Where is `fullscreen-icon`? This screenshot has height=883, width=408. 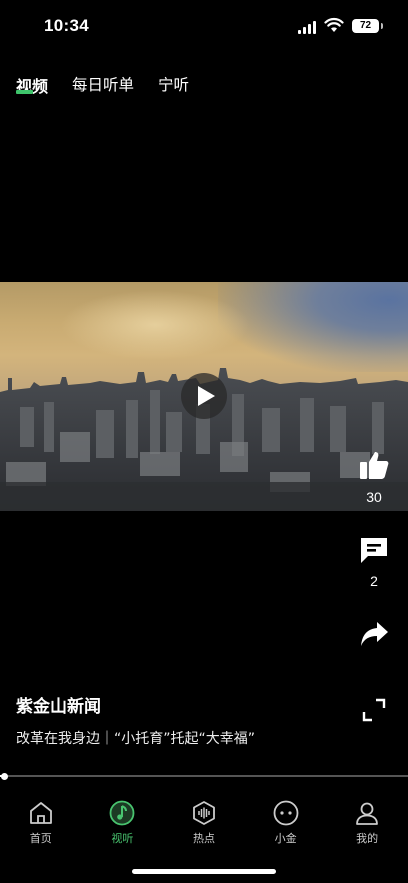
fullscreen-icon is located at coordinates (374, 710).